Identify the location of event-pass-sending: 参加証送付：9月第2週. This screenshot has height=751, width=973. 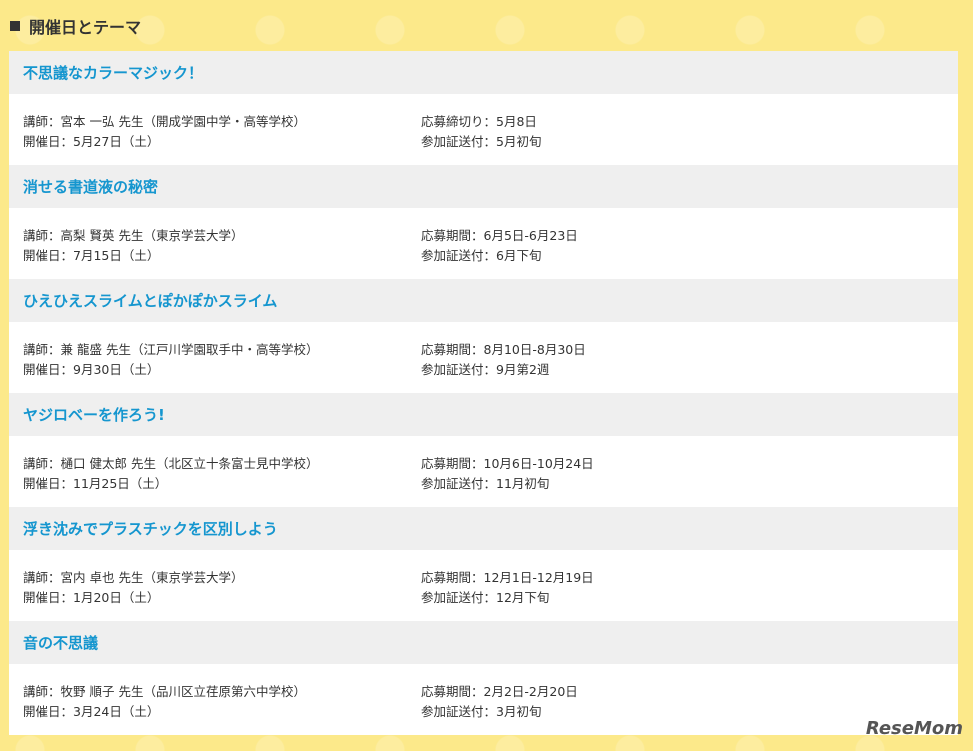
(485, 369).